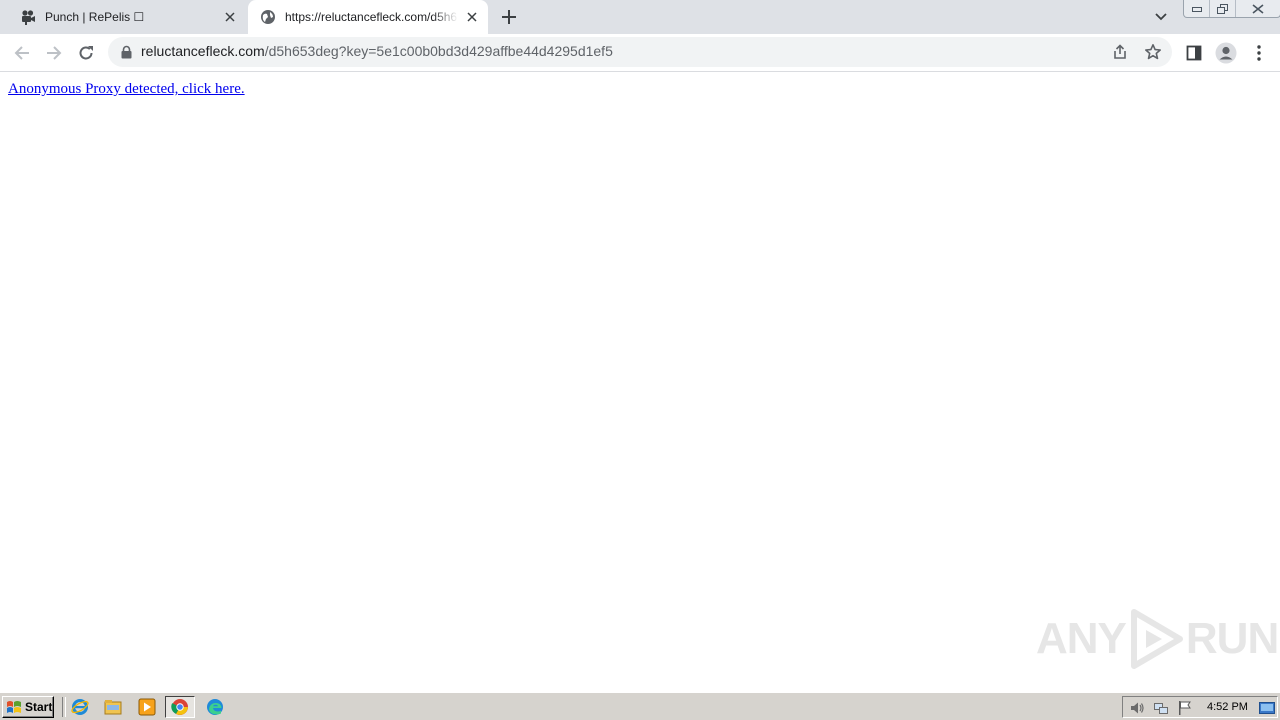  I want to click on profile-avatar-icon, so click(1226, 53).